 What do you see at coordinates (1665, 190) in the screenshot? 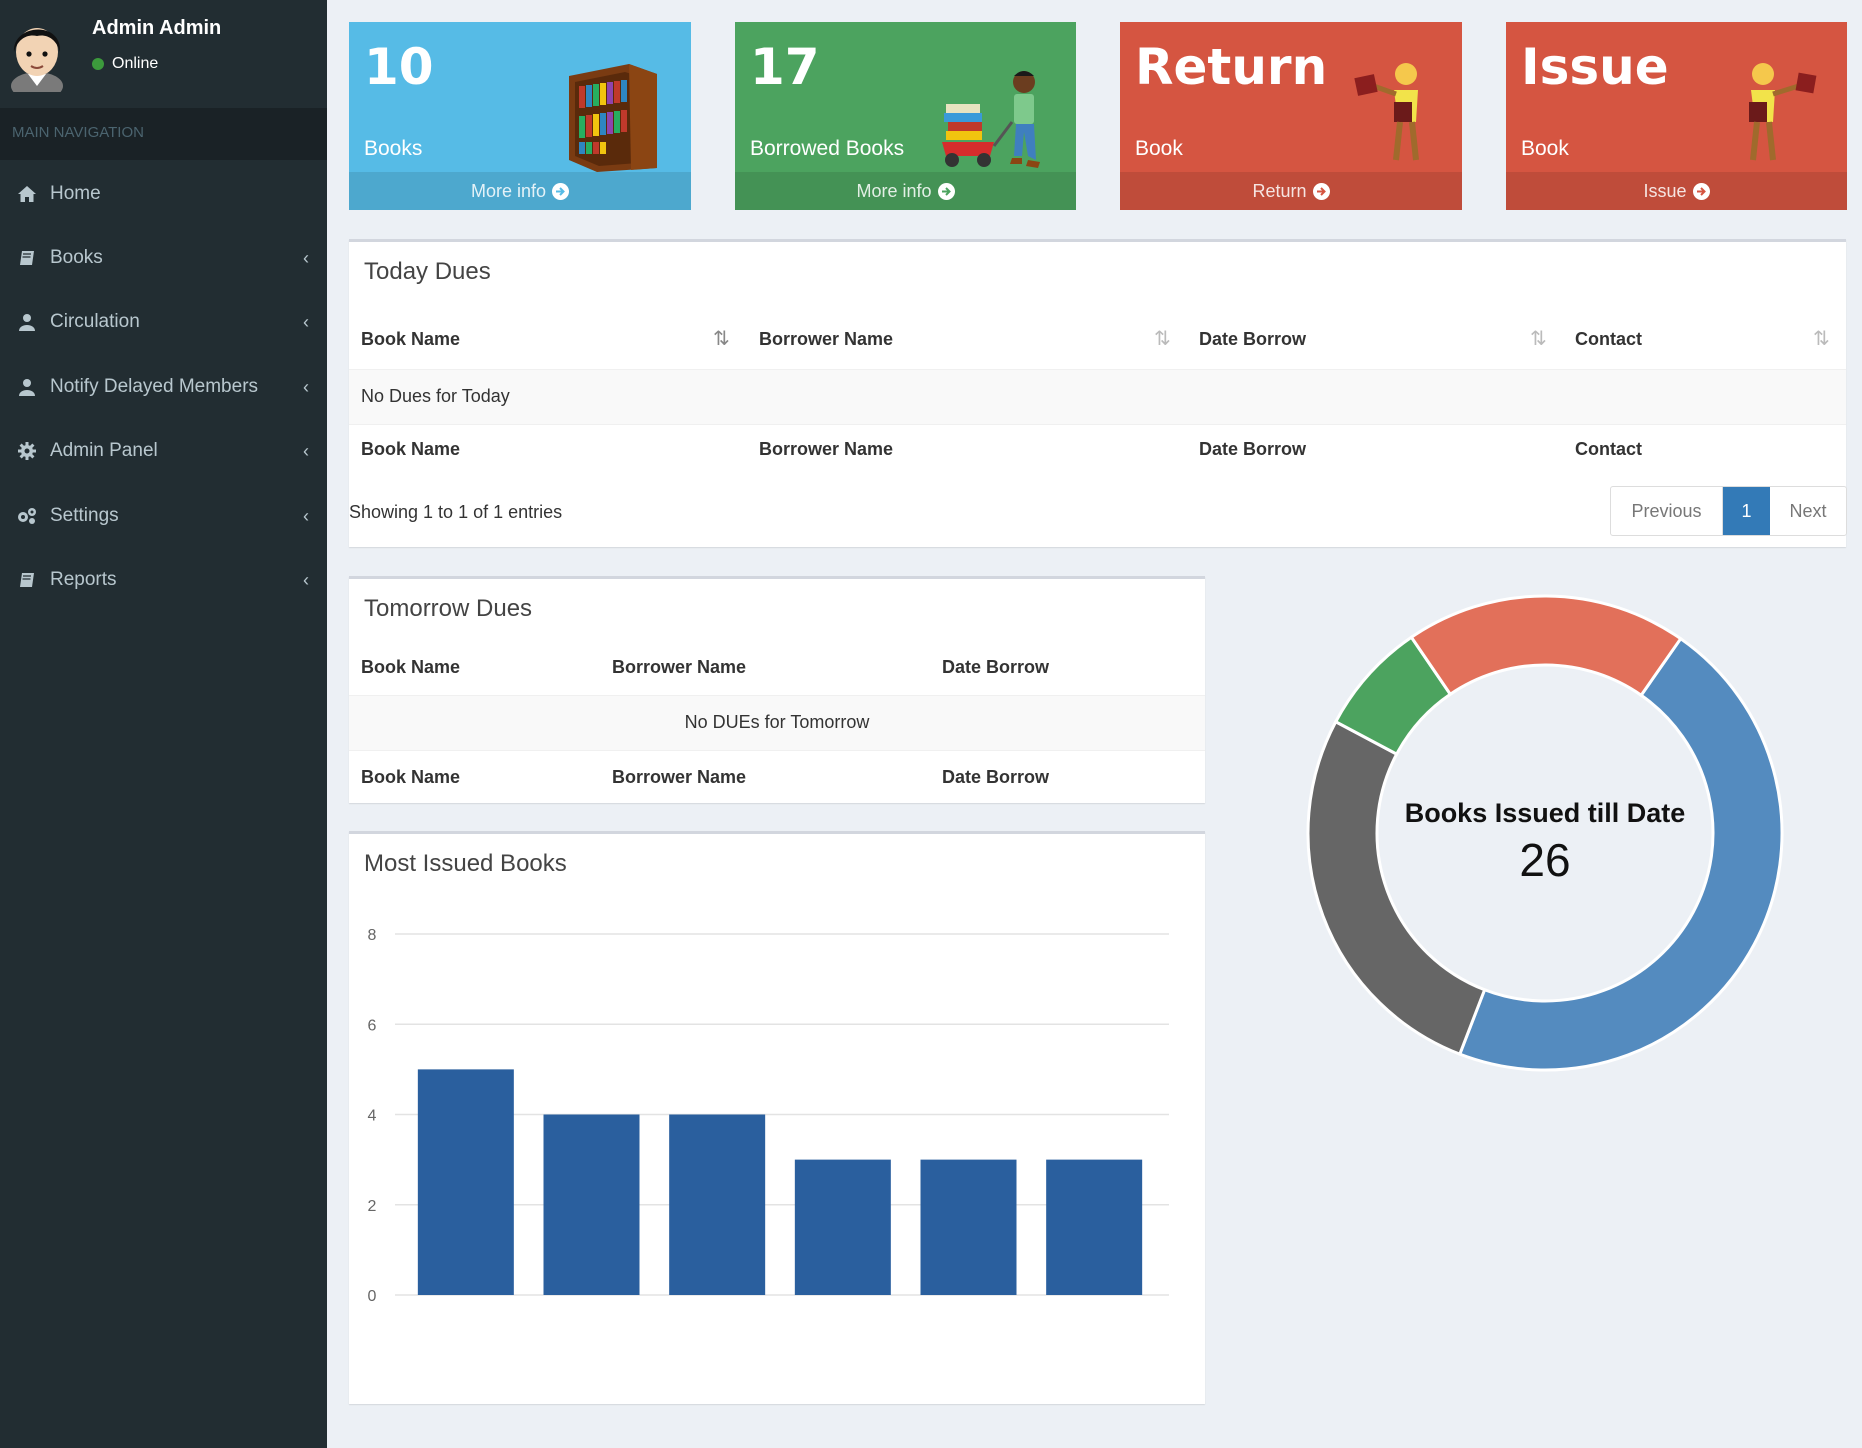
I see `card-link-label: Issue` at bounding box center [1665, 190].